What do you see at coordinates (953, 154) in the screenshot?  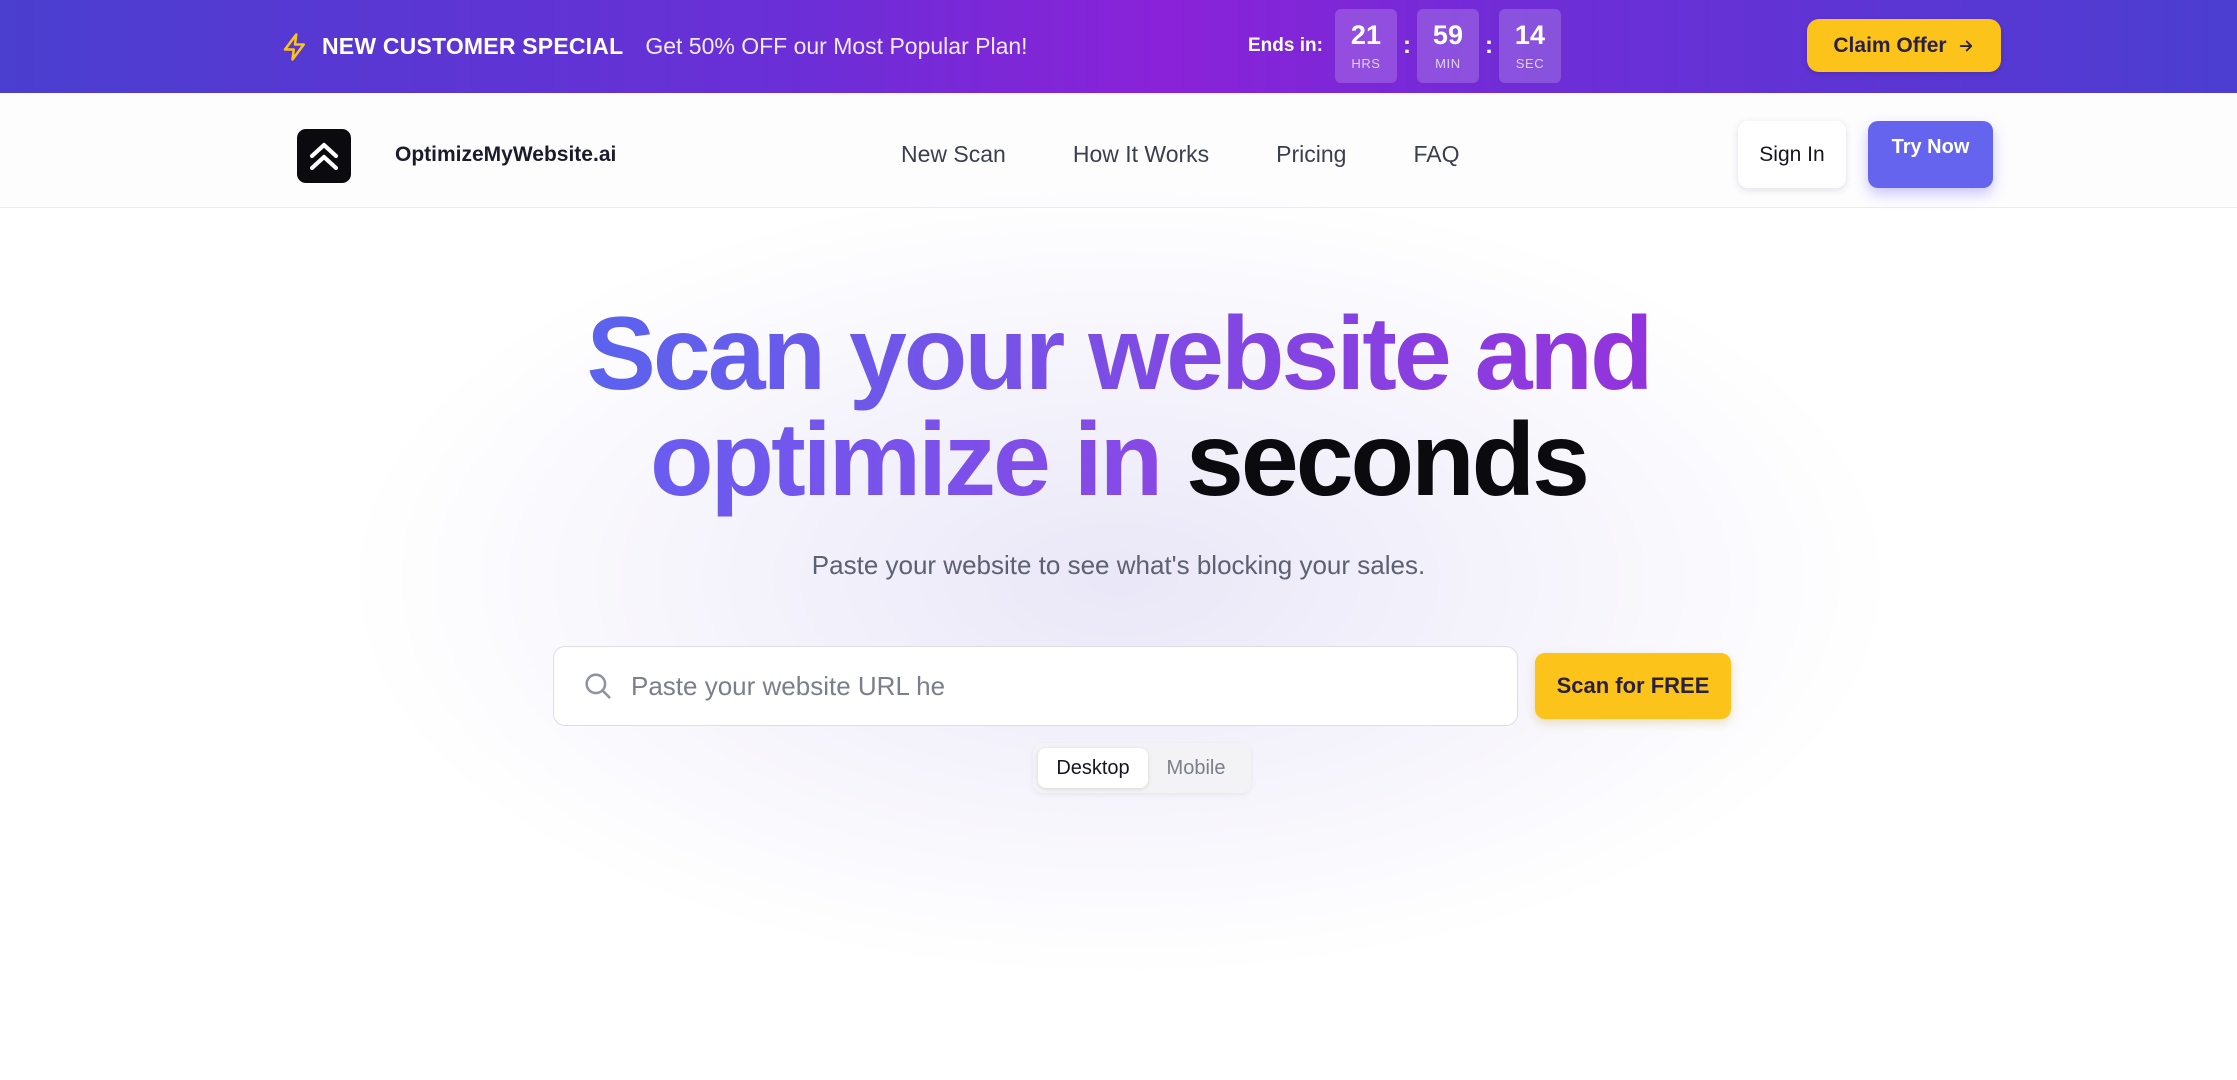 I see `nav-link-new-scan: New Scan` at bounding box center [953, 154].